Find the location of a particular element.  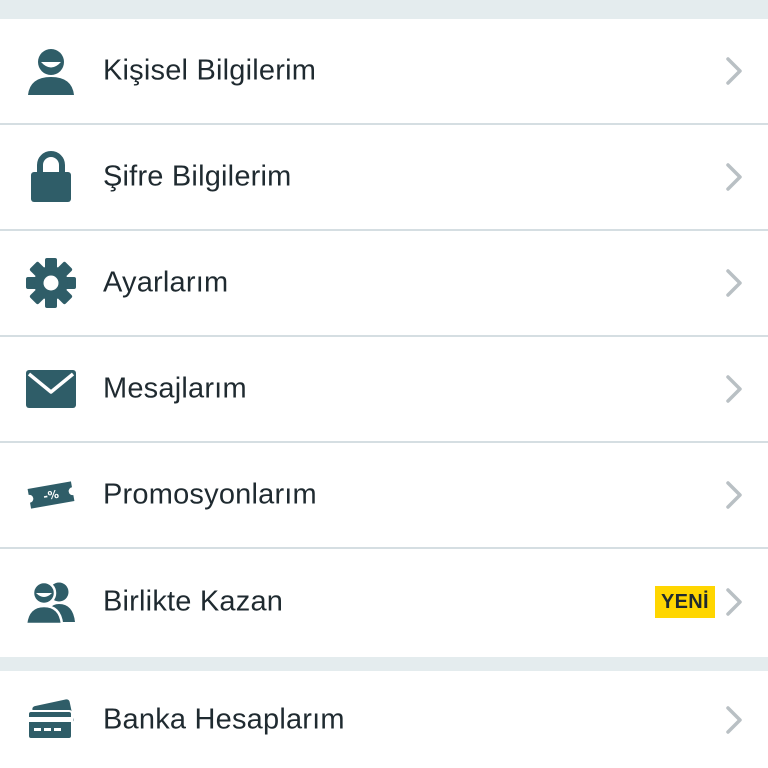

envelope-icon is located at coordinates (51, 389).